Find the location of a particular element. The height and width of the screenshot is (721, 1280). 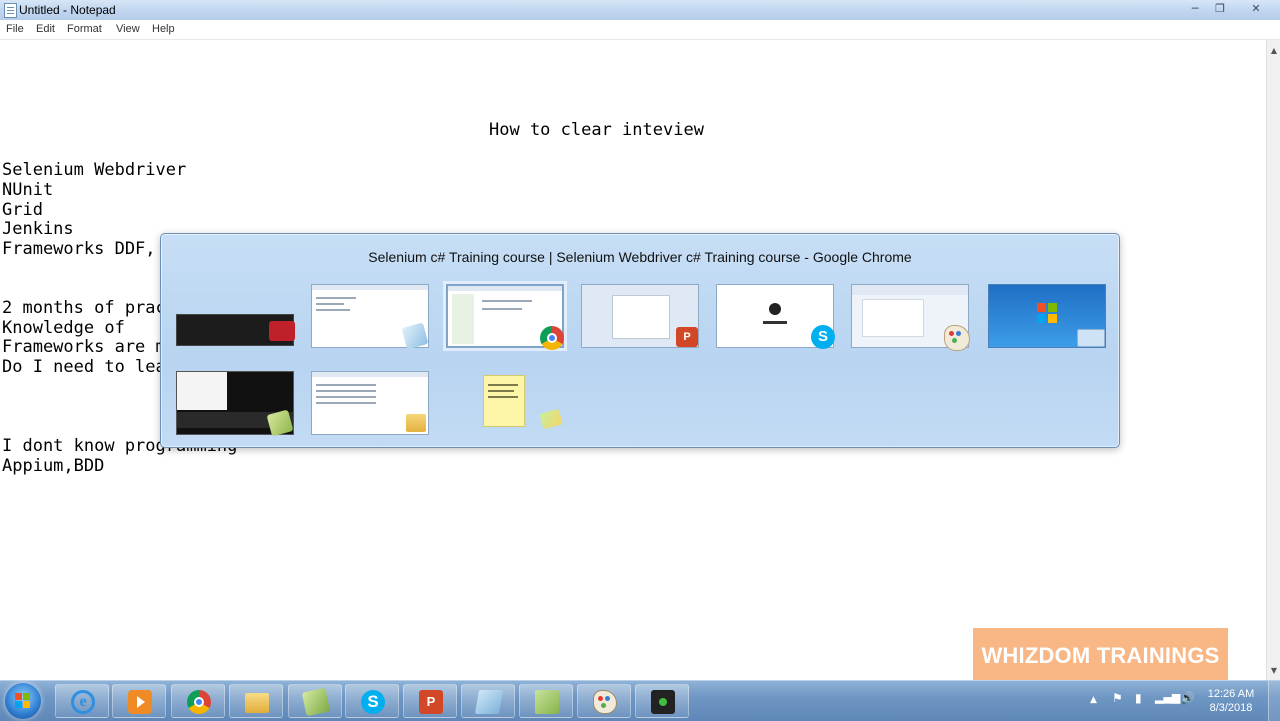

taskbar-powerpoint: P is located at coordinates (430, 701).